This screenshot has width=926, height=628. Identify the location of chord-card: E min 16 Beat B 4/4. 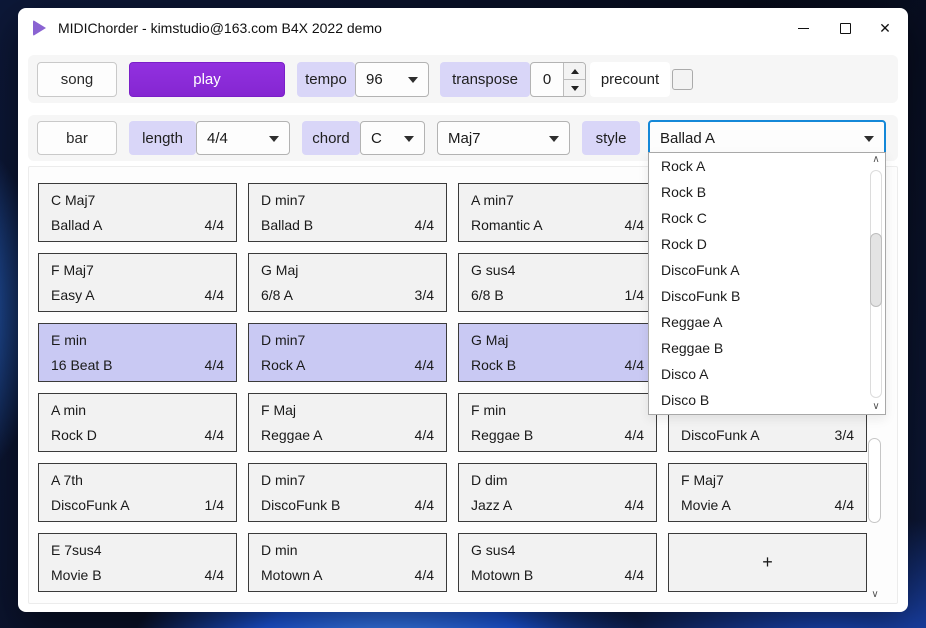
(137, 352).